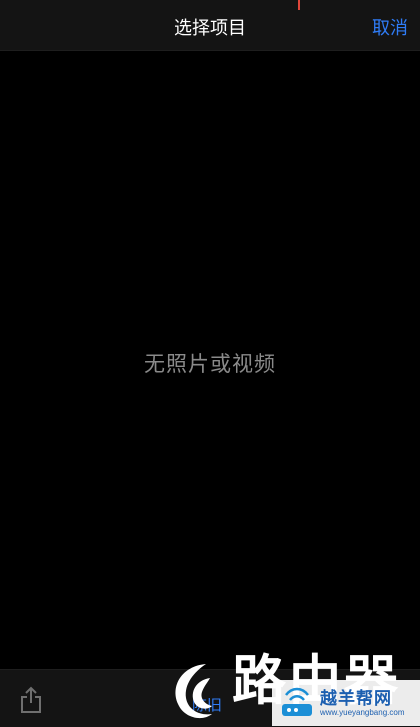 This screenshot has height=727, width=420. Describe the element at coordinates (362, 712) in the screenshot. I see `watermark-url: www.yueyangbang.com` at that location.